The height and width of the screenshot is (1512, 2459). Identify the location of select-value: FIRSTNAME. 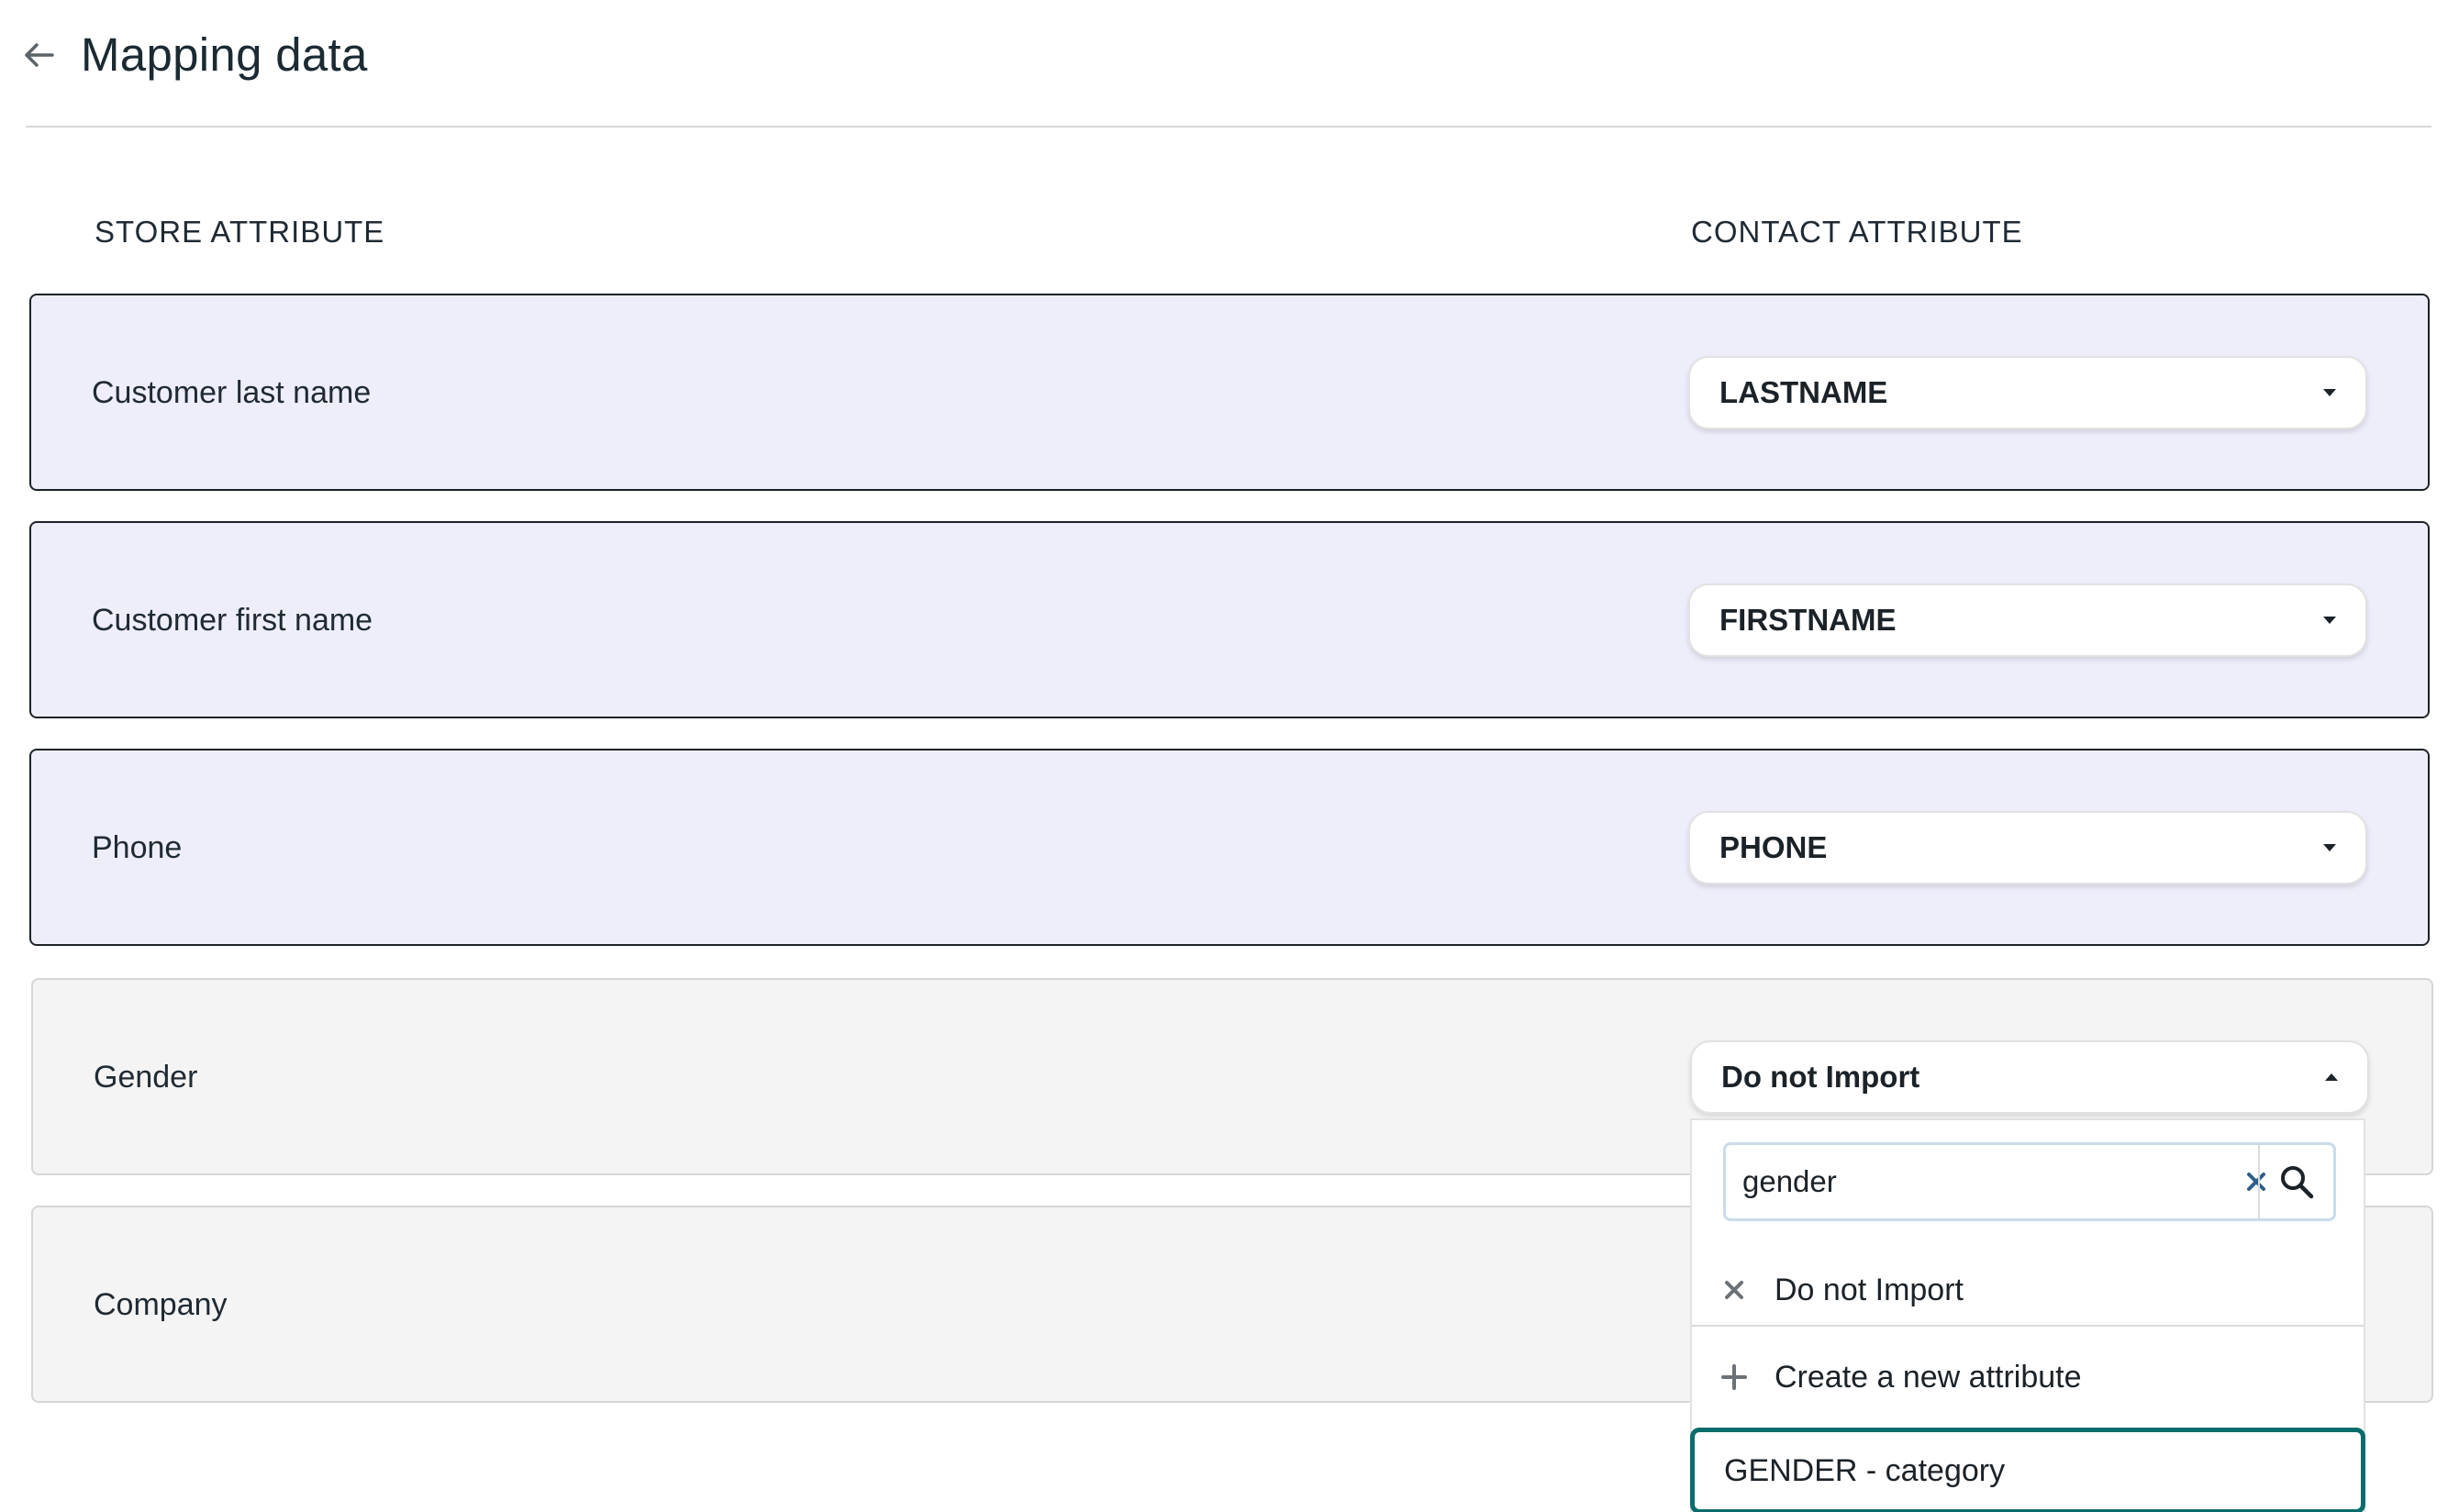
(1808, 620).